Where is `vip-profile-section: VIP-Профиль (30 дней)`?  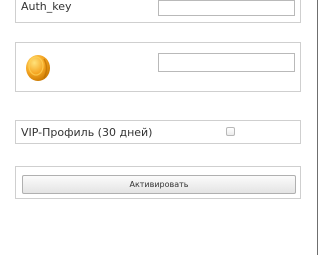 vip-profile-section: VIP-Профиль (30 дней) is located at coordinates (158, 132).